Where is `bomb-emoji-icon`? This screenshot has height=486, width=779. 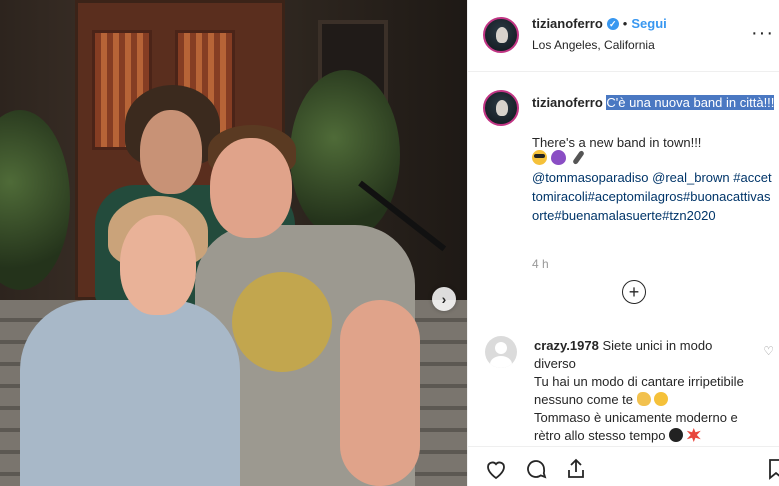 bomb-emoji-icon is located at coordinates (676, 435).